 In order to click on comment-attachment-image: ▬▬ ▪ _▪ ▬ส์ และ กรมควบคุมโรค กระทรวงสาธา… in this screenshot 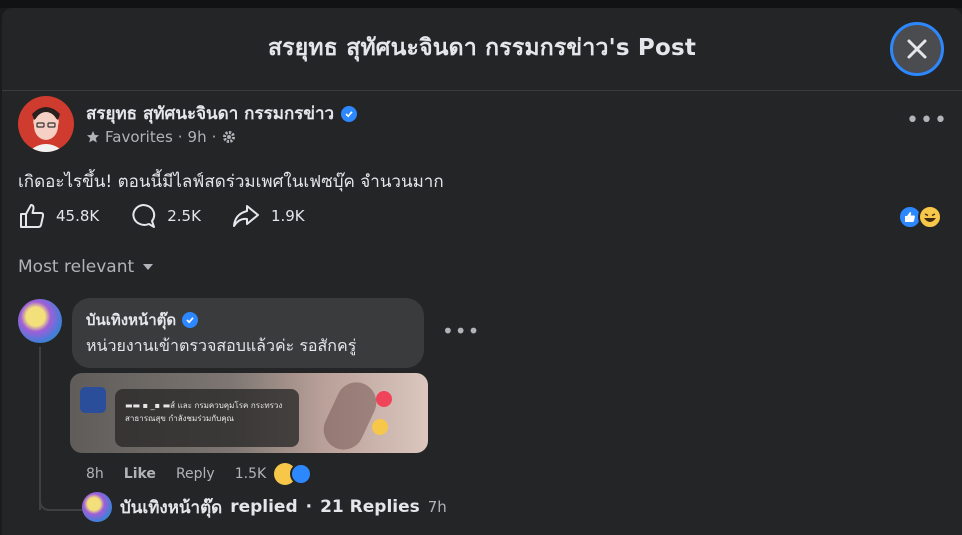, I will do `click(249, 413)`.